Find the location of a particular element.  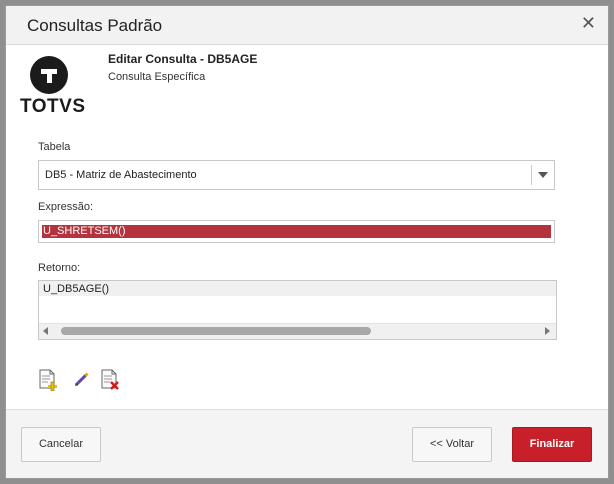

dialog-titlebar: Consultas Padrão ✕ is located at coordinates (307, 25).